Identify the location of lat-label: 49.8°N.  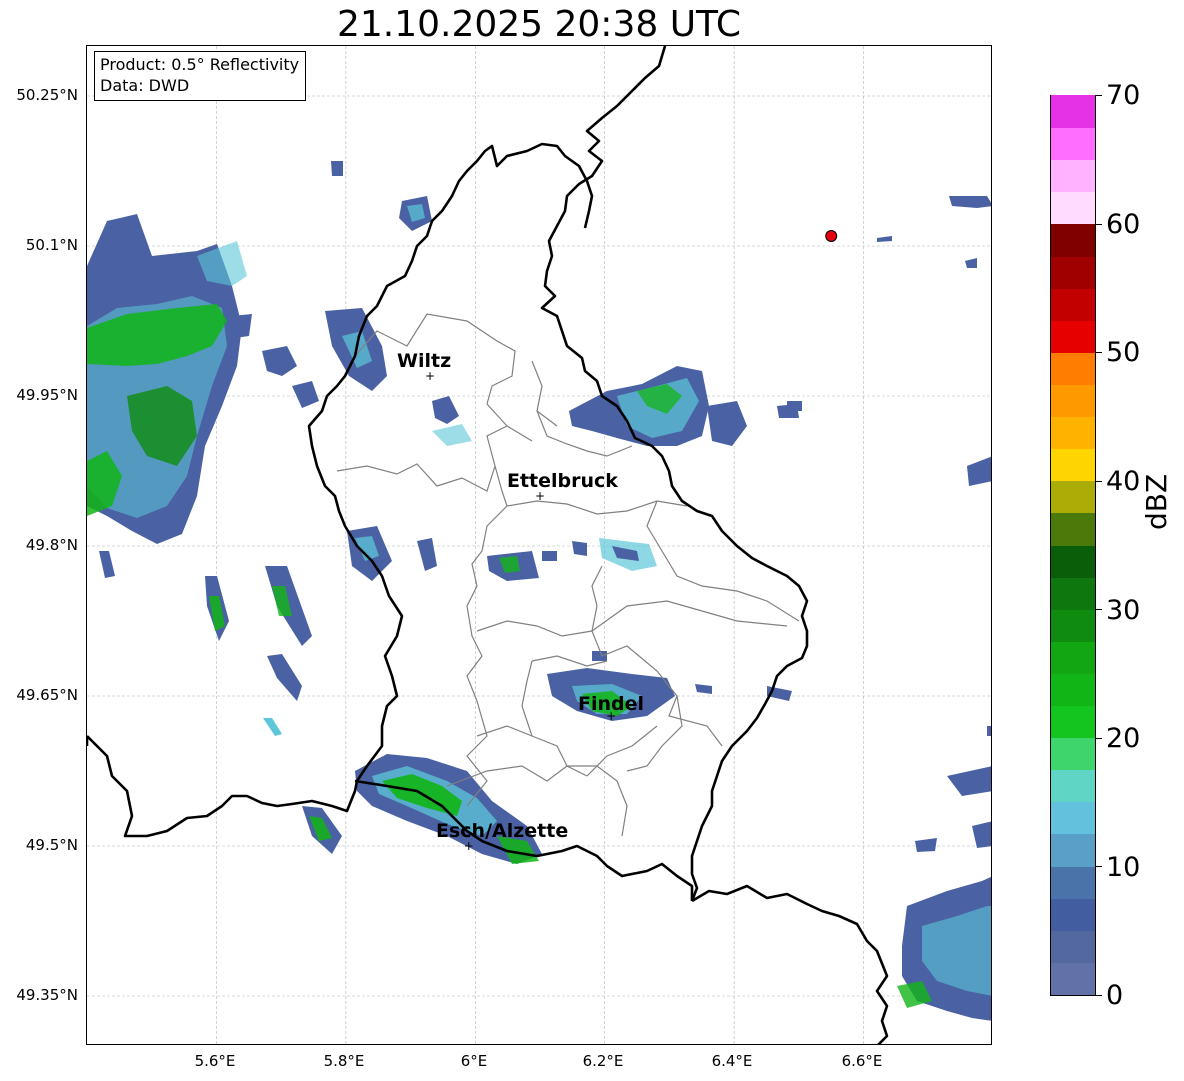
(51, 545).